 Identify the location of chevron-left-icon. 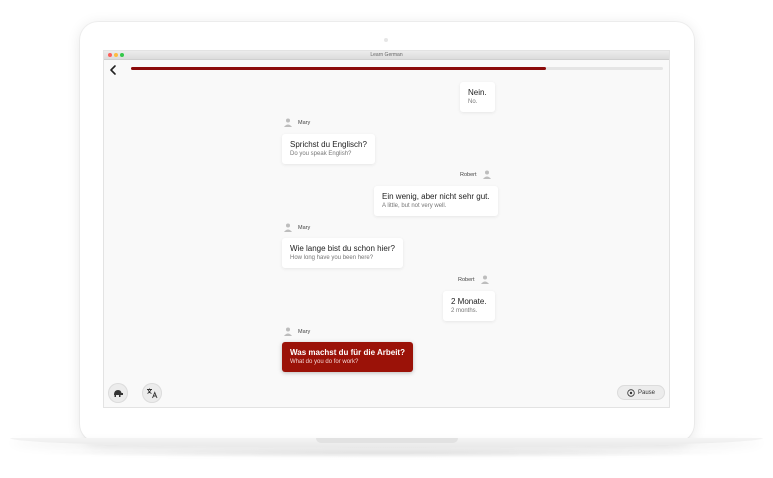
(113, 70).